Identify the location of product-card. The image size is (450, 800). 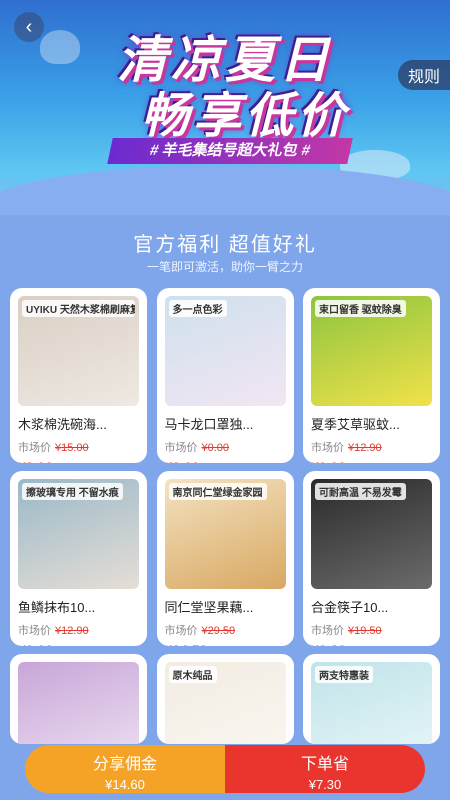
(78, 699).